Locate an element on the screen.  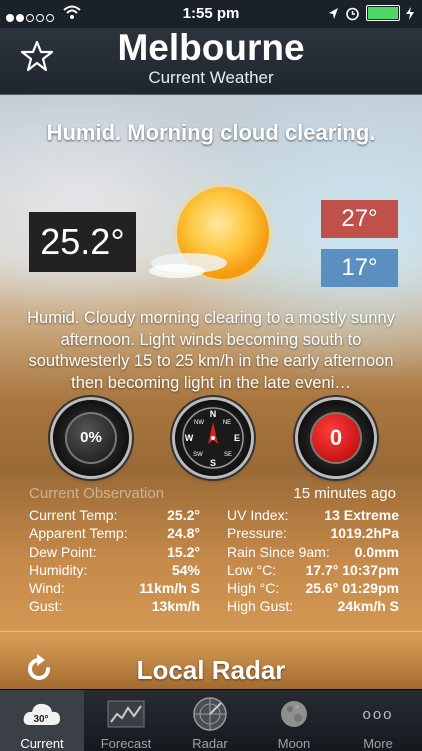
uv-gauge: 0 is located at coordinates (336, 438).